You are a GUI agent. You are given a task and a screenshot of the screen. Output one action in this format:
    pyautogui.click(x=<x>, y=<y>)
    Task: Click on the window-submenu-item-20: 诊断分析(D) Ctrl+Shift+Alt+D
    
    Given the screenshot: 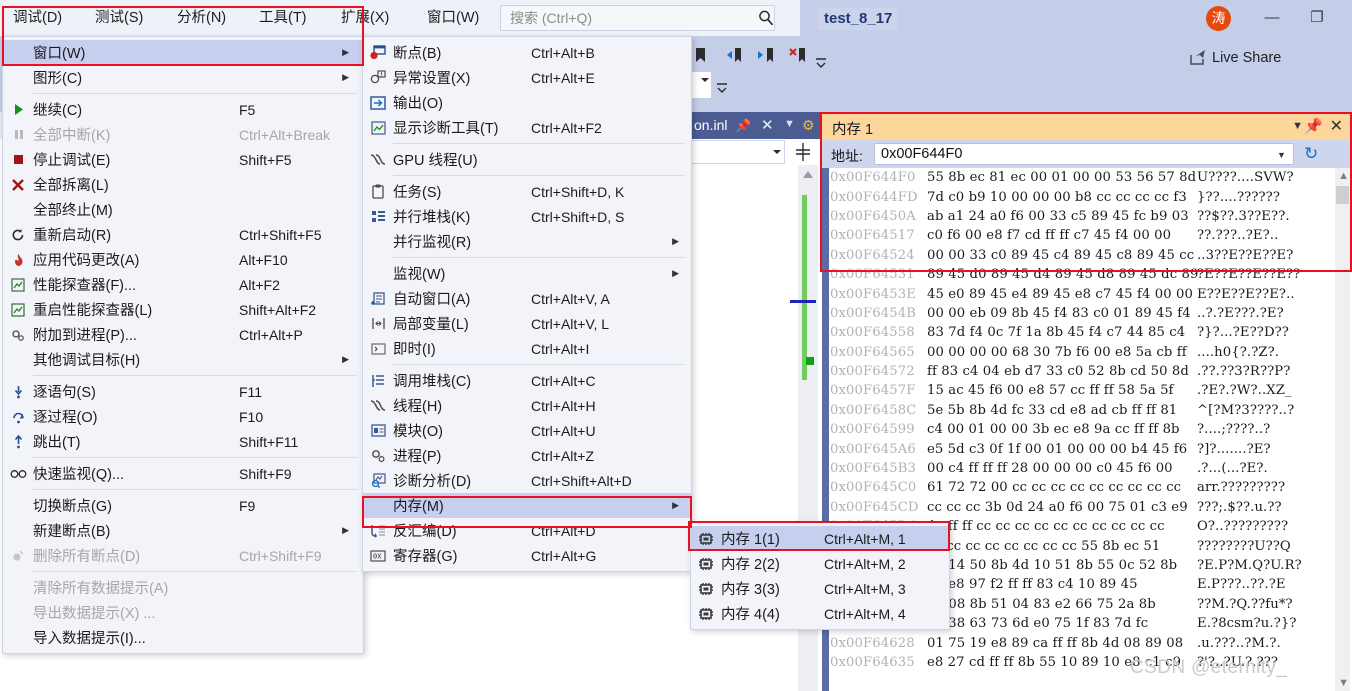 What is the action you would take?
    pyautogui.click(x=527, y=480)
    